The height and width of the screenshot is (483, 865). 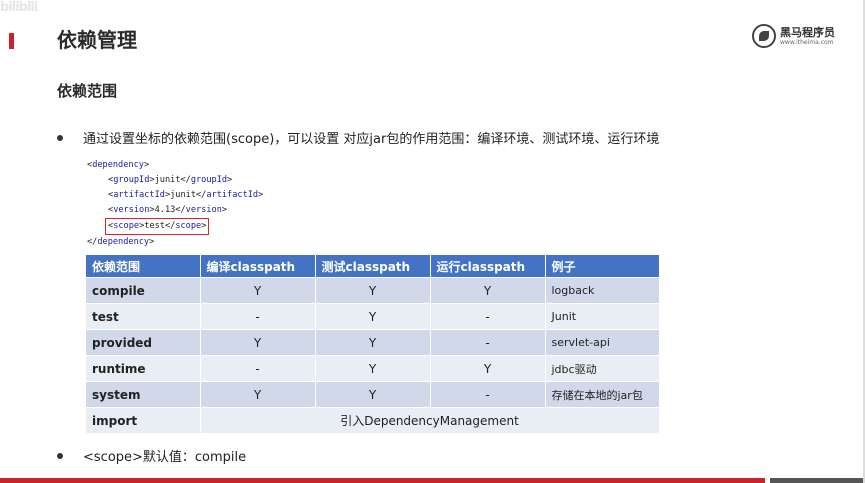 What do you see at coordinates (87, 91) in the screenshot?
I see `section-subtitle: 依赖范围` at bounding box center [87, 91].